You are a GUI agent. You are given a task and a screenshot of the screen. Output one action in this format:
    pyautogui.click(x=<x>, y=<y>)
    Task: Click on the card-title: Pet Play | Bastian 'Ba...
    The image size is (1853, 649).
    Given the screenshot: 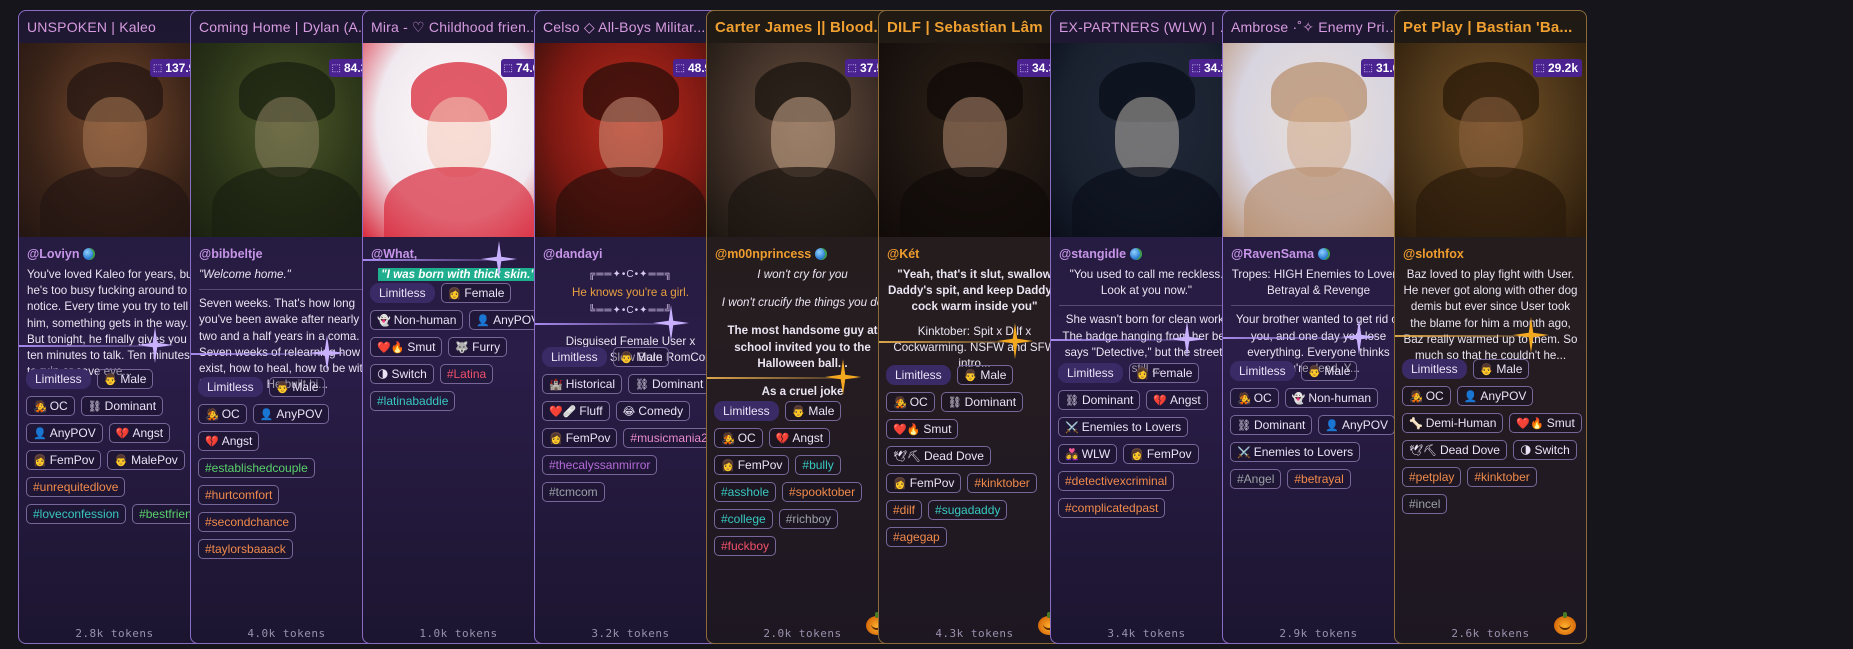 What is the action you would take?
    pyautogui.click(x=1490, y=27)
    